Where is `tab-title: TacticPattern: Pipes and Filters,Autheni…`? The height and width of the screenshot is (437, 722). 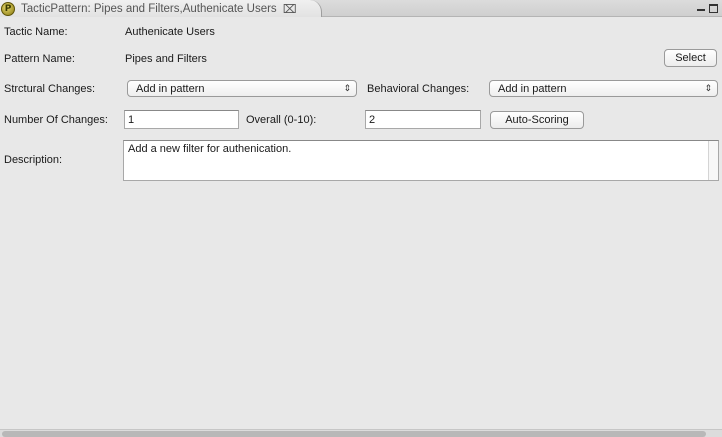 tab-title: TacticPattern: Pipes and Filters,Autheni… is located at coordinates (149, 8).